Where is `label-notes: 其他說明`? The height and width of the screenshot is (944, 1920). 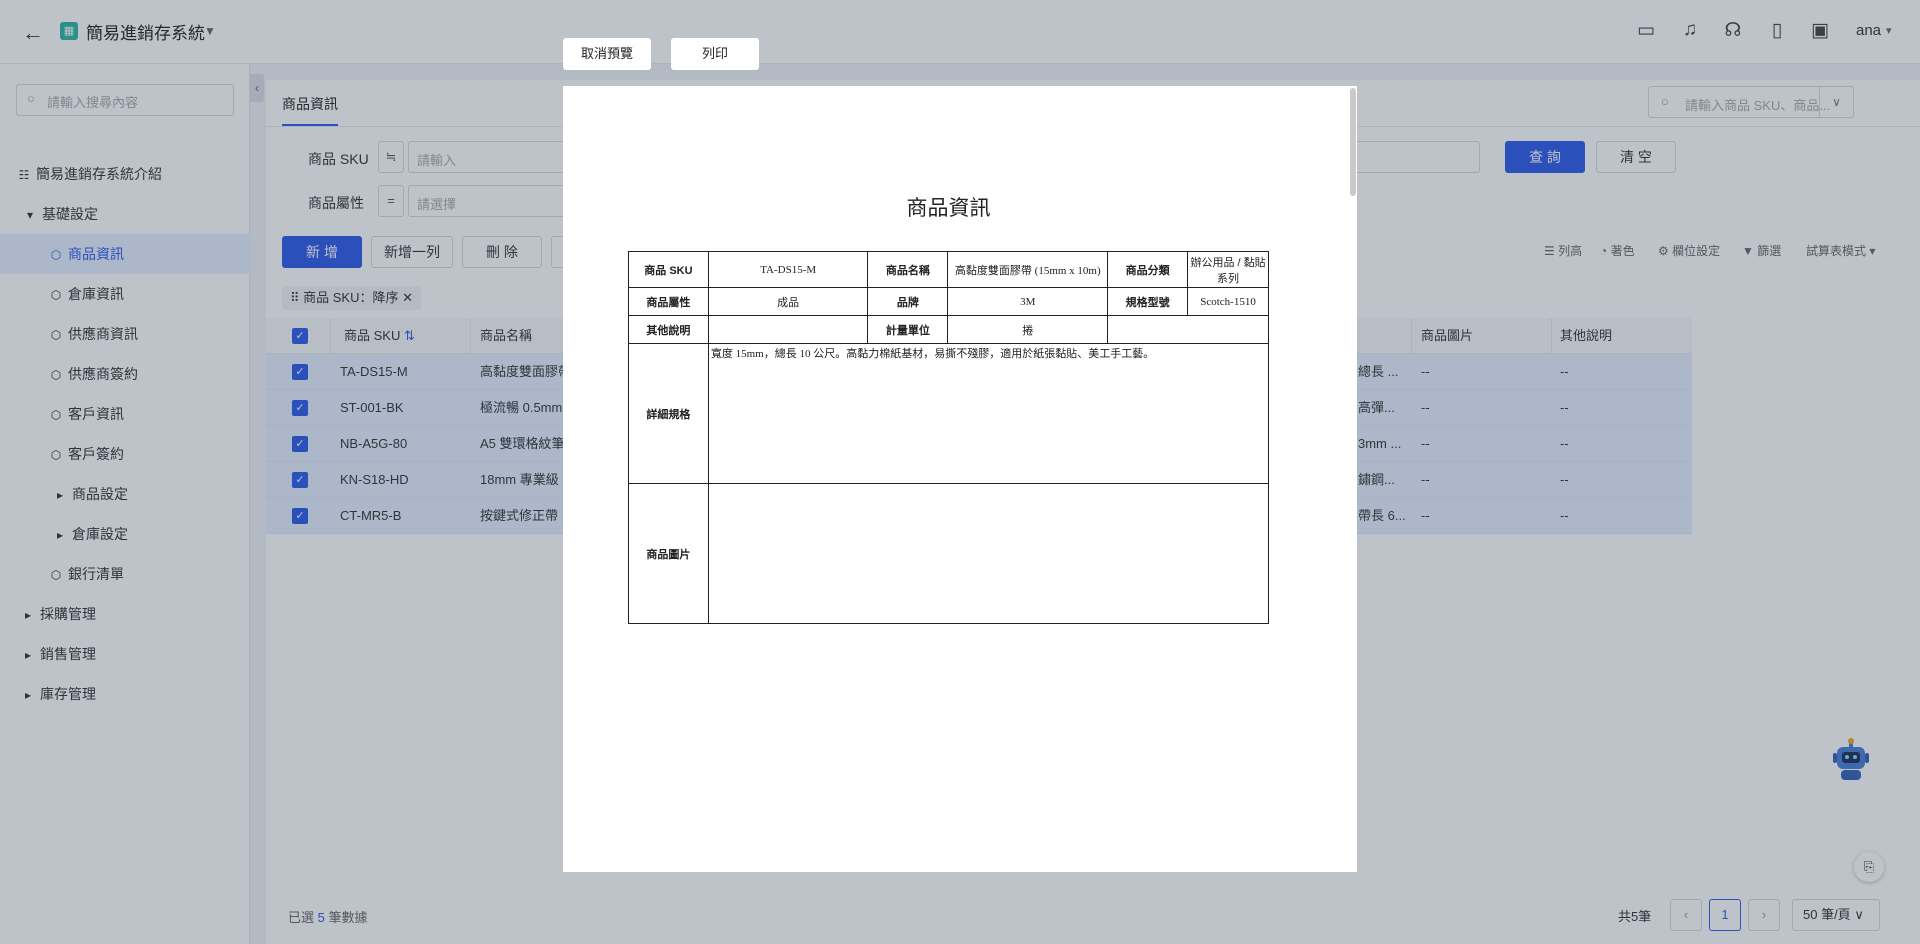
label-notes: 其他說明 is located at coordinates (668, 329).